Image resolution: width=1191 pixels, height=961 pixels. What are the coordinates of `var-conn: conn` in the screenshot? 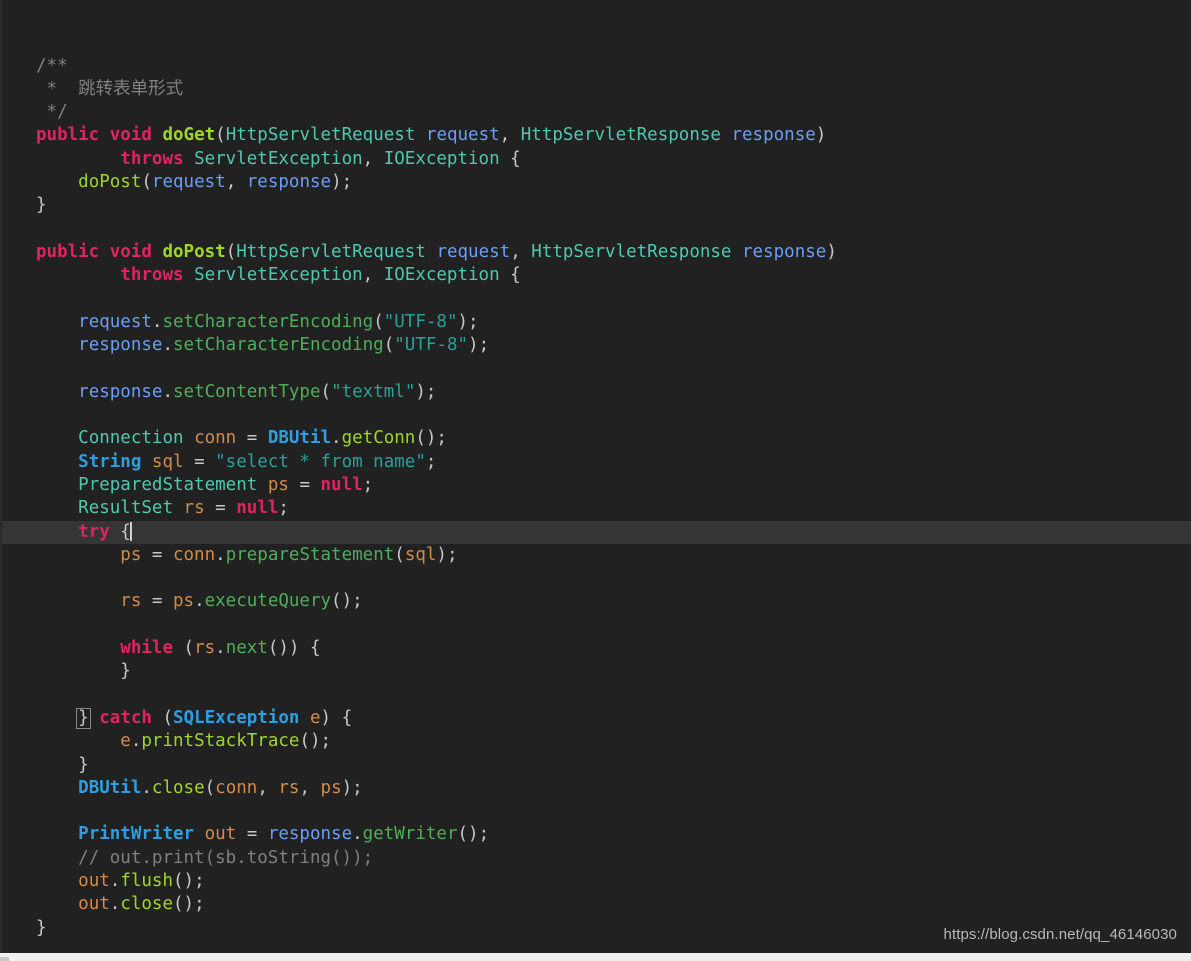 It's located at (215, 438).